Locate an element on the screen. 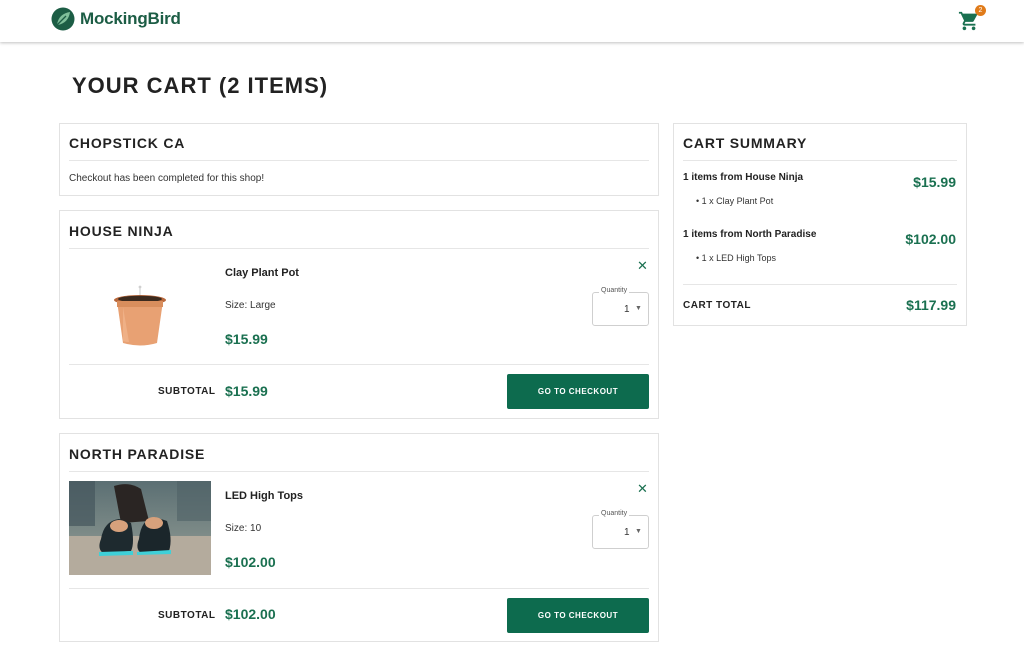 This screenshot has width=1024, height=662. brand-logo: MockingBird is located at coordinates (116, 19).